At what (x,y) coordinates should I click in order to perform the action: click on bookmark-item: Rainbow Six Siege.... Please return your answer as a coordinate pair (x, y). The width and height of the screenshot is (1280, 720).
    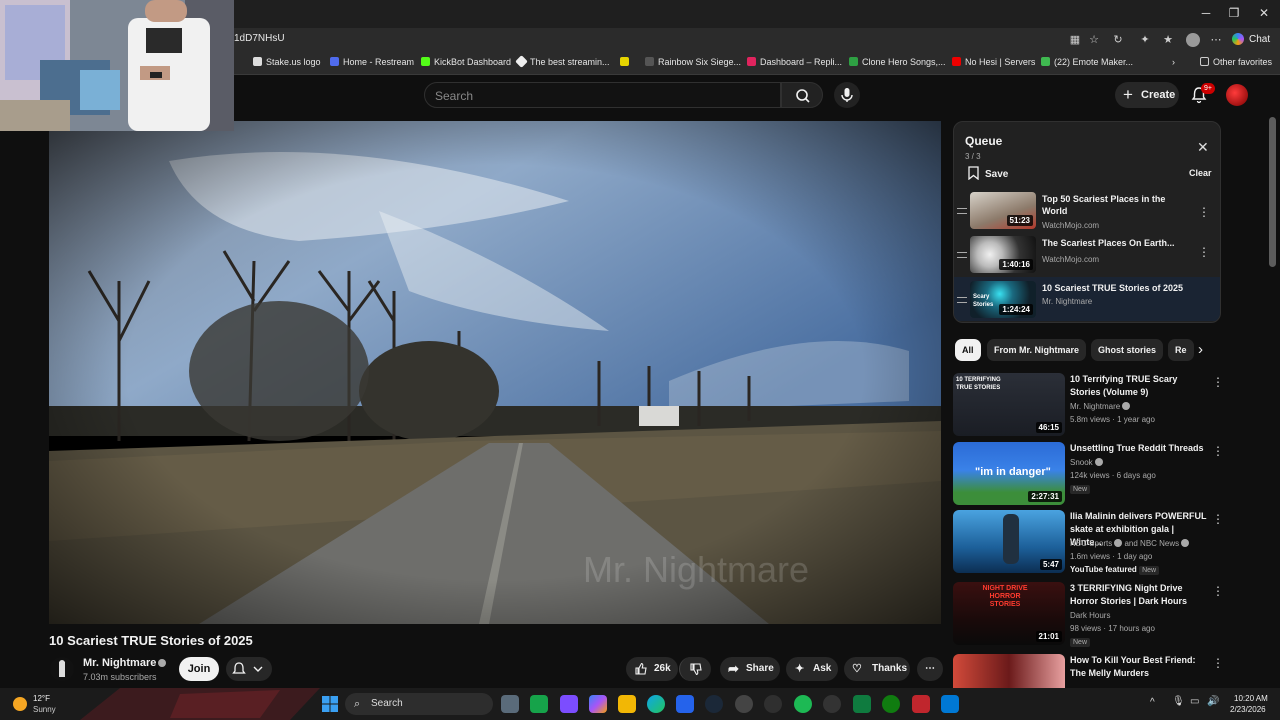
    Looking at the image, I should click on (693, 62).